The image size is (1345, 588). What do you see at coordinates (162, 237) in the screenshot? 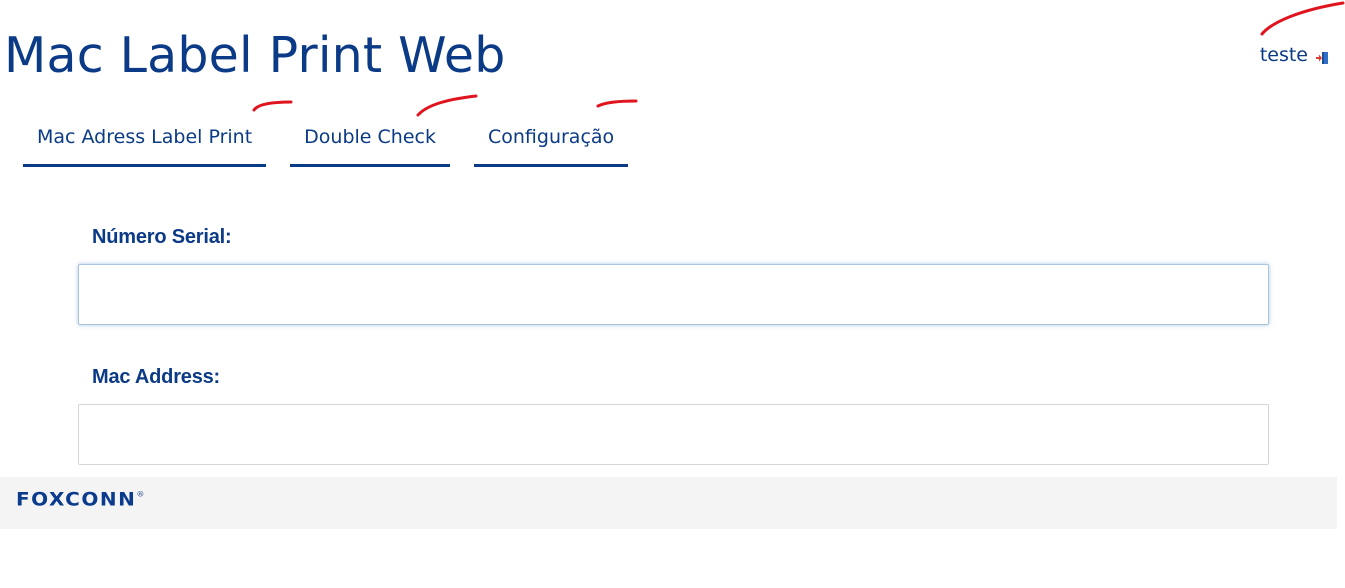
I see `serial-number-label: Número Serial:` at bounding box center [162, 237].